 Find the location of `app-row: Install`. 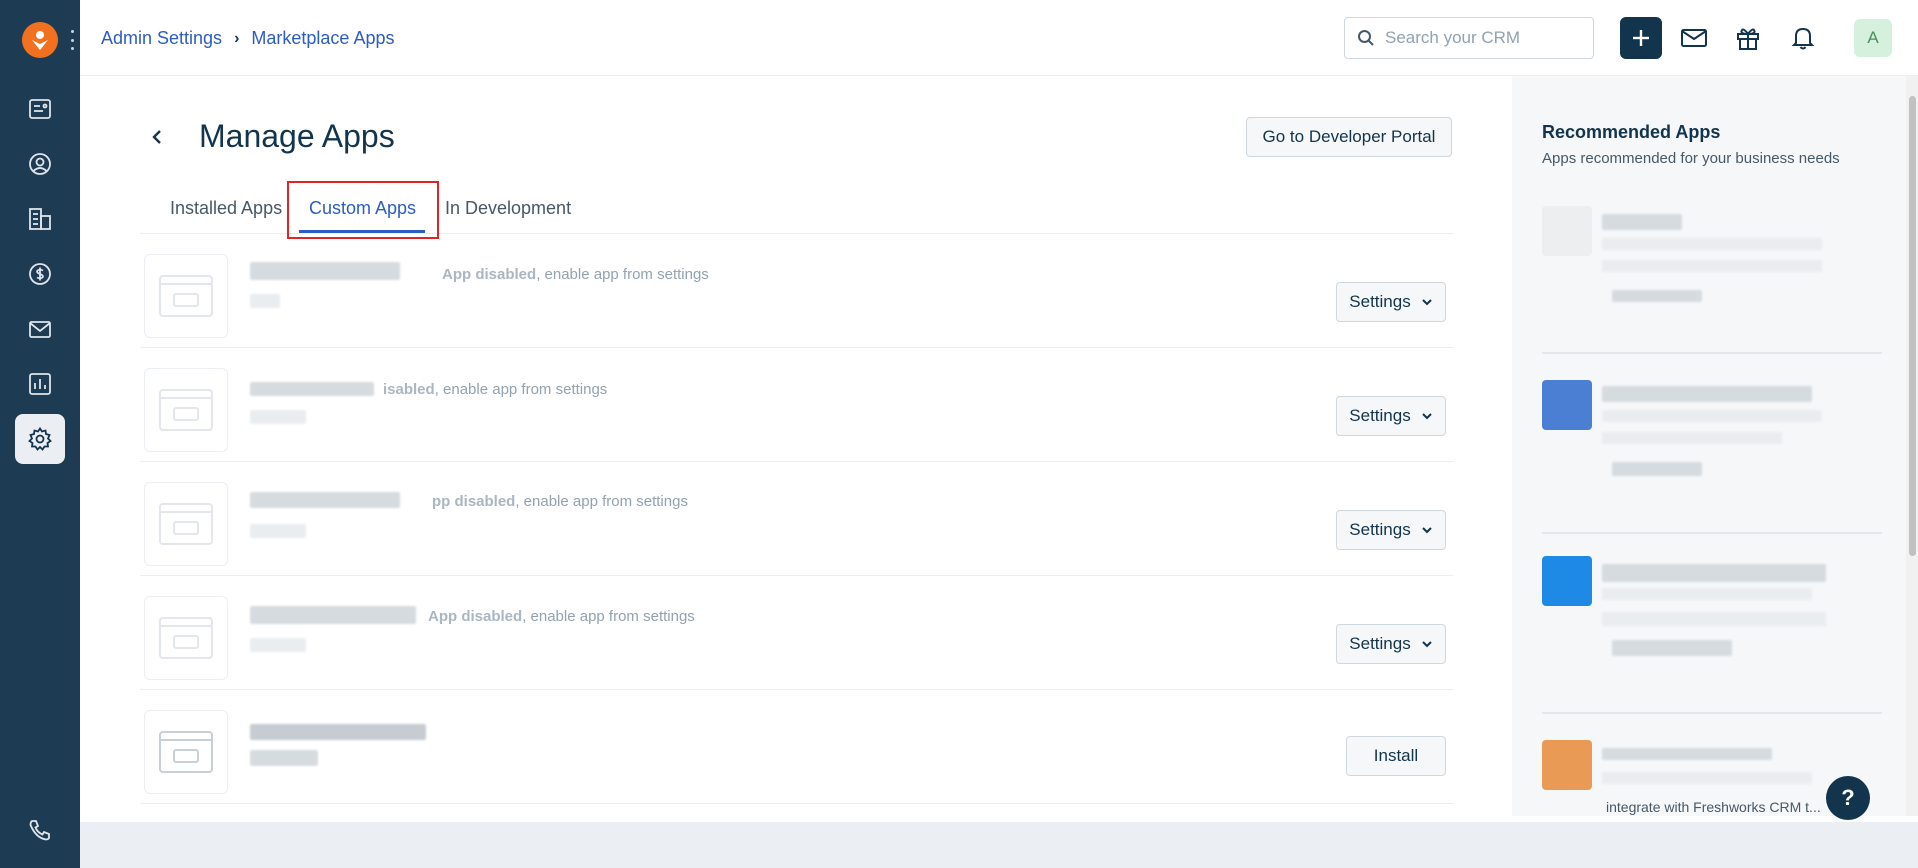

app-row: Install is located at coordinates (796, 747).